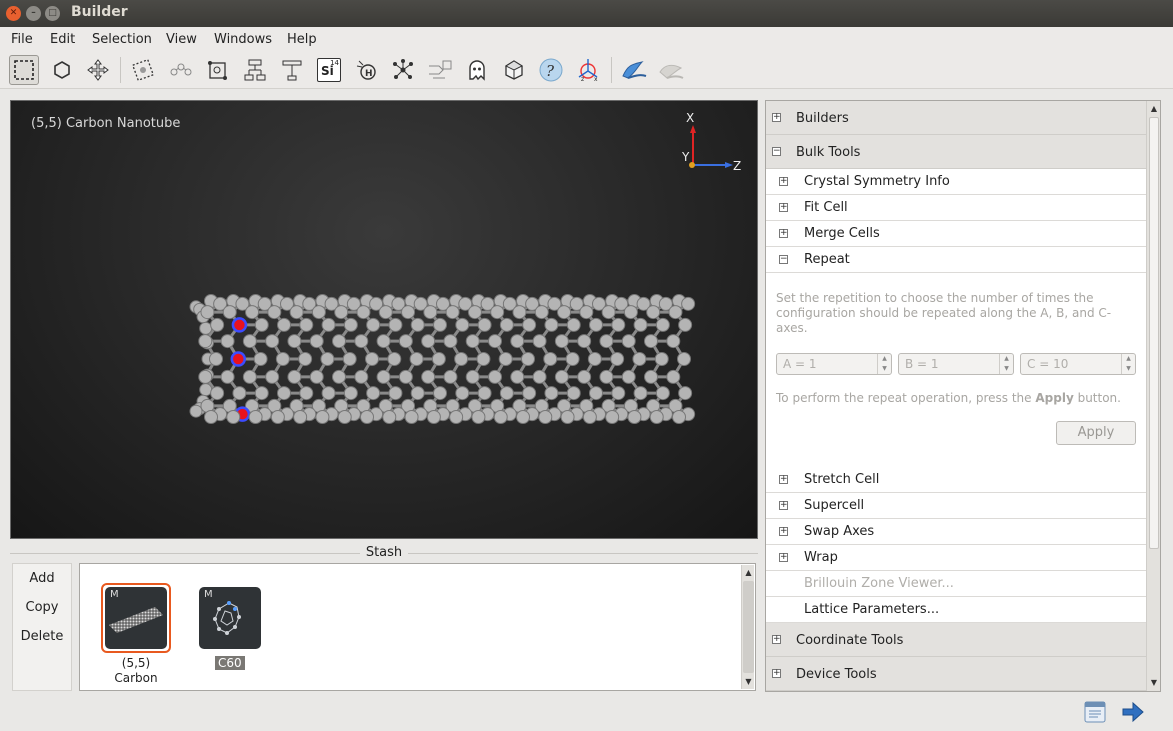 This screenshot has width=1173, height=731. I want to click on repeat-c-spinbox: C = 10 ▲ ▼, so click(1078, 364).